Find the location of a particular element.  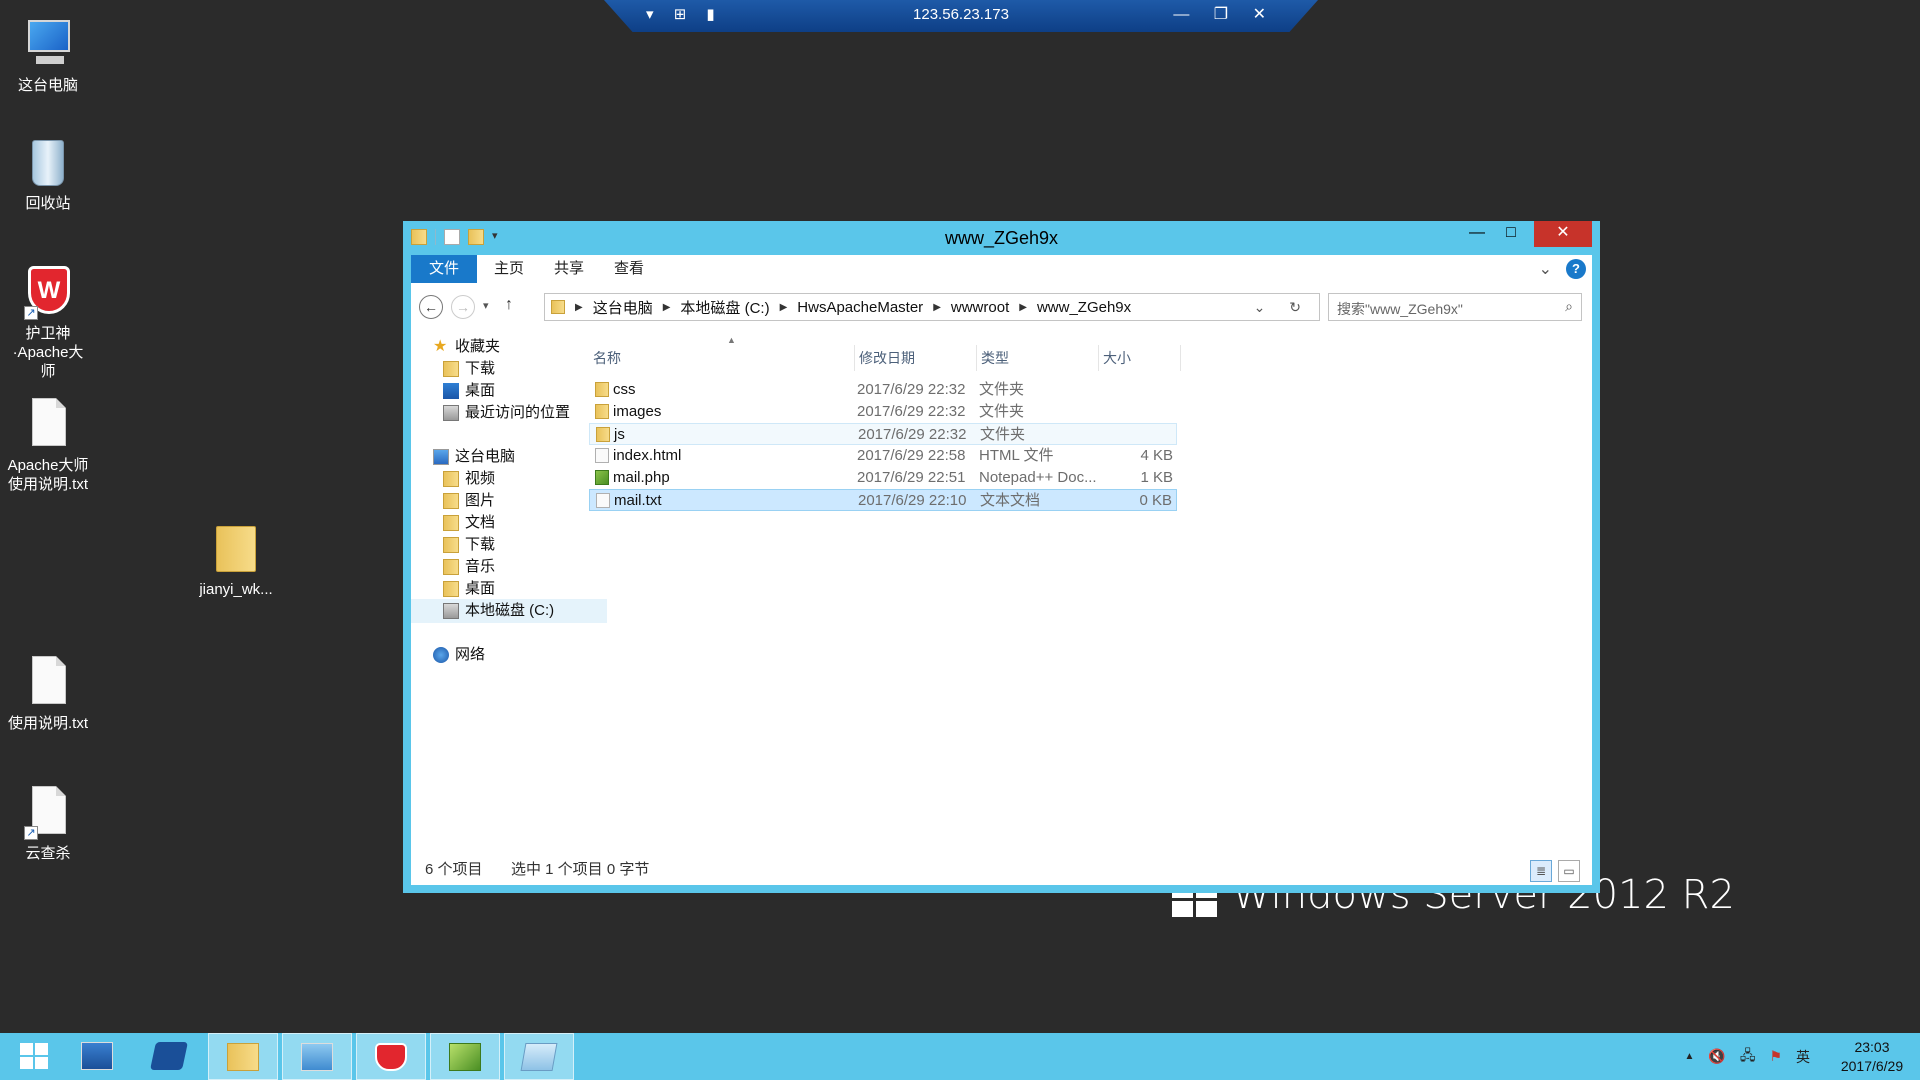

start-button is located at coordinates (35, 1056).